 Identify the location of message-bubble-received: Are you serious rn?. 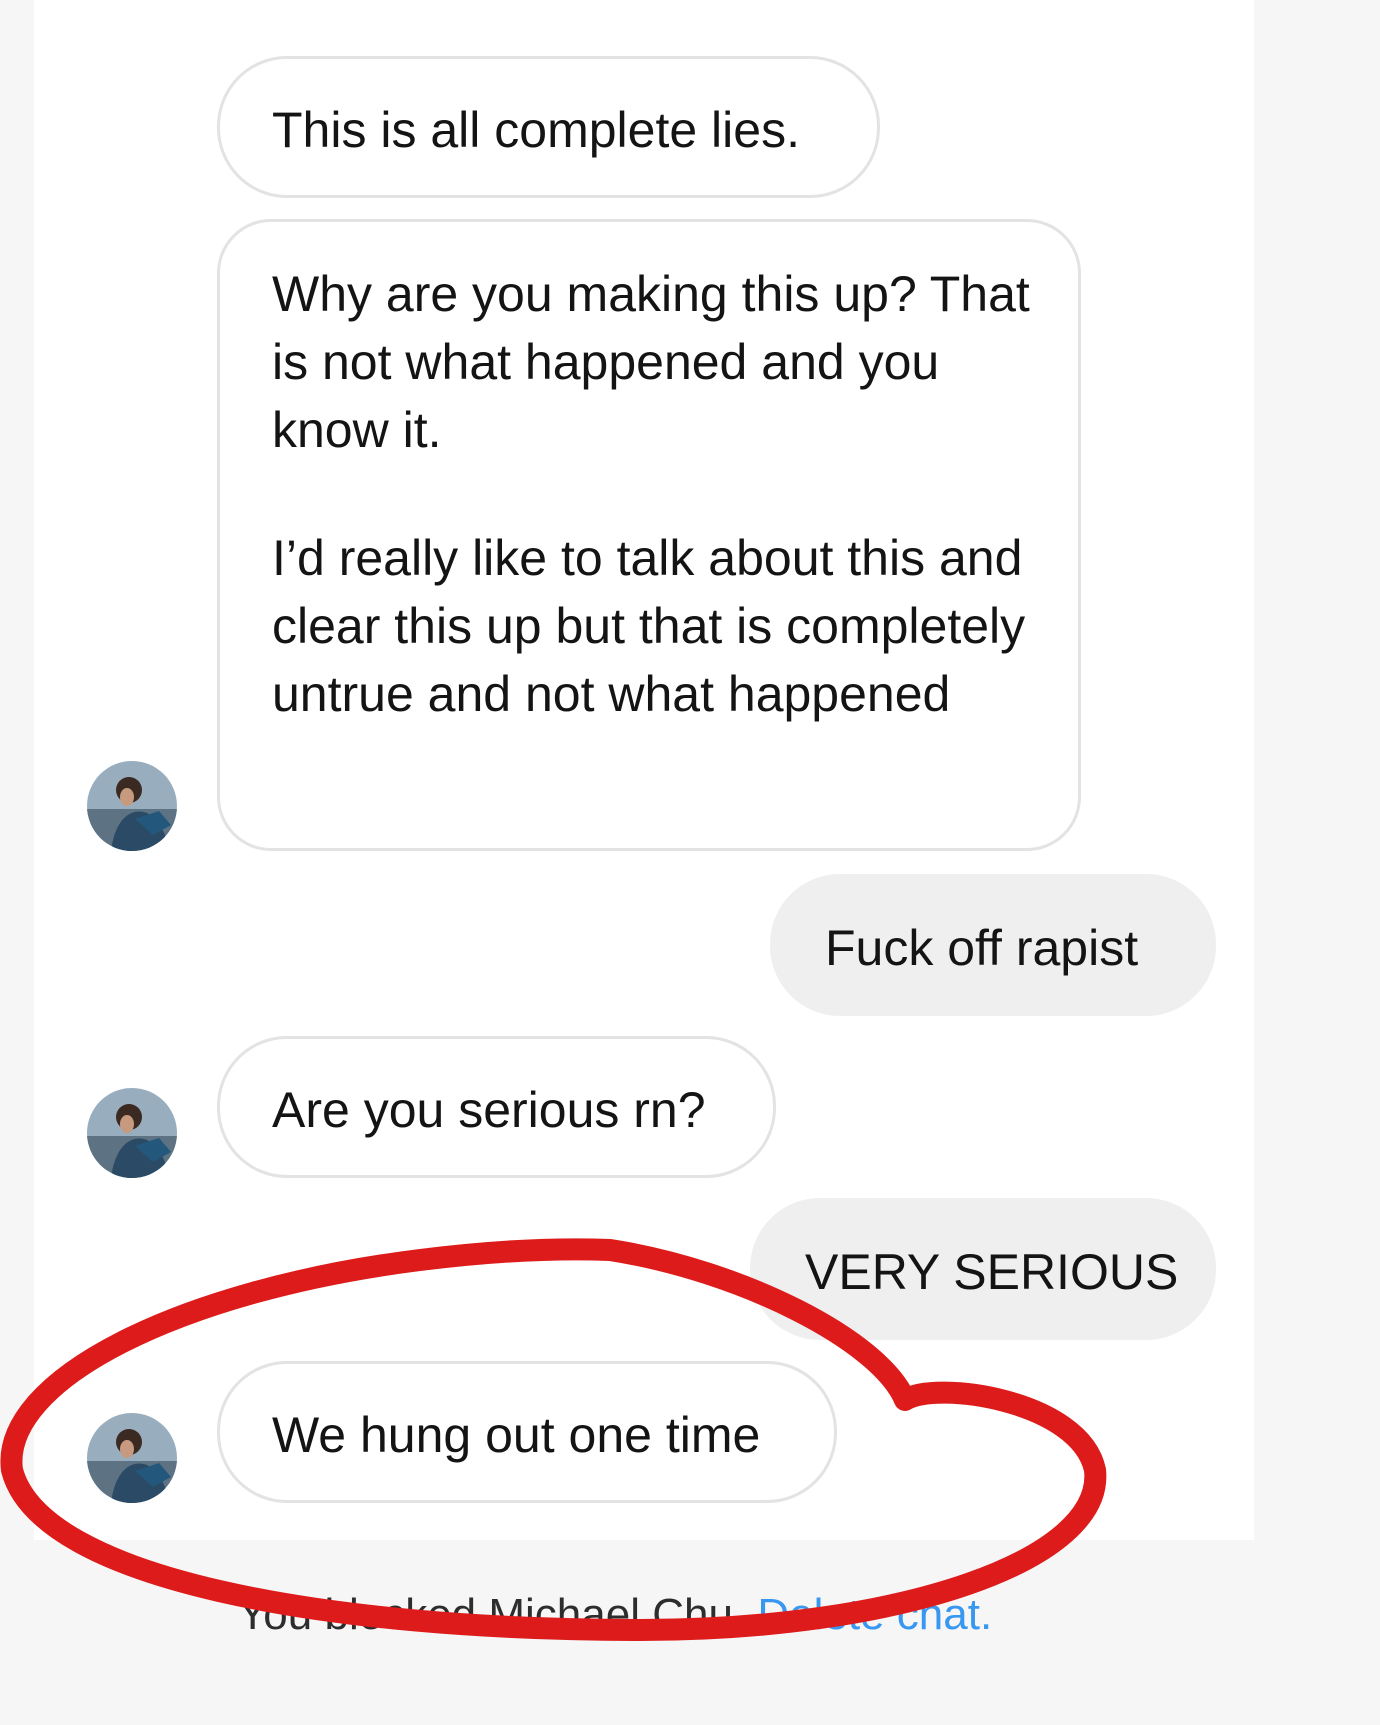
(496, 1107).